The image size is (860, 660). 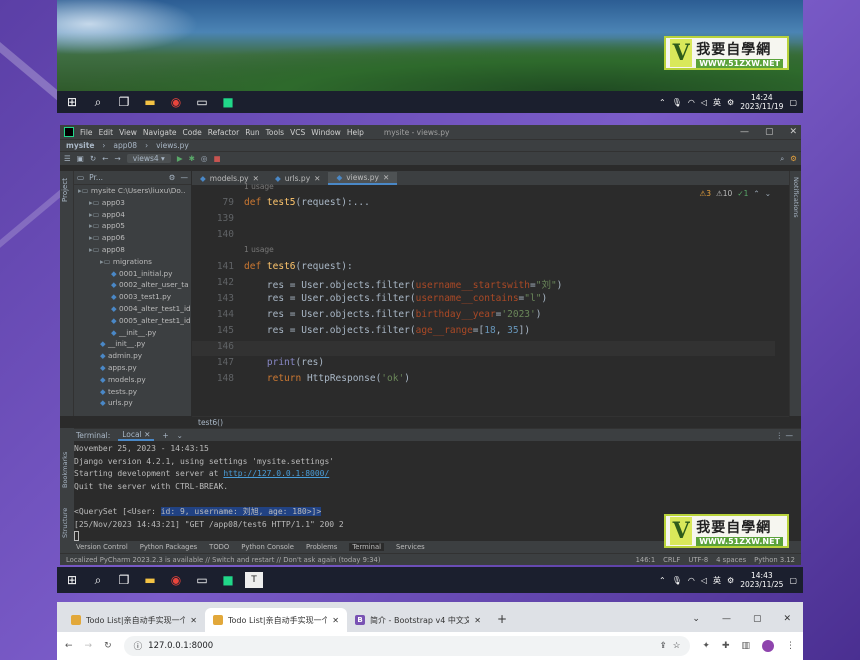 What do you see at coordinates (410, 547) in the screenshot?
I see `tool-tab-services: Services` at bounding box center [410, 547].